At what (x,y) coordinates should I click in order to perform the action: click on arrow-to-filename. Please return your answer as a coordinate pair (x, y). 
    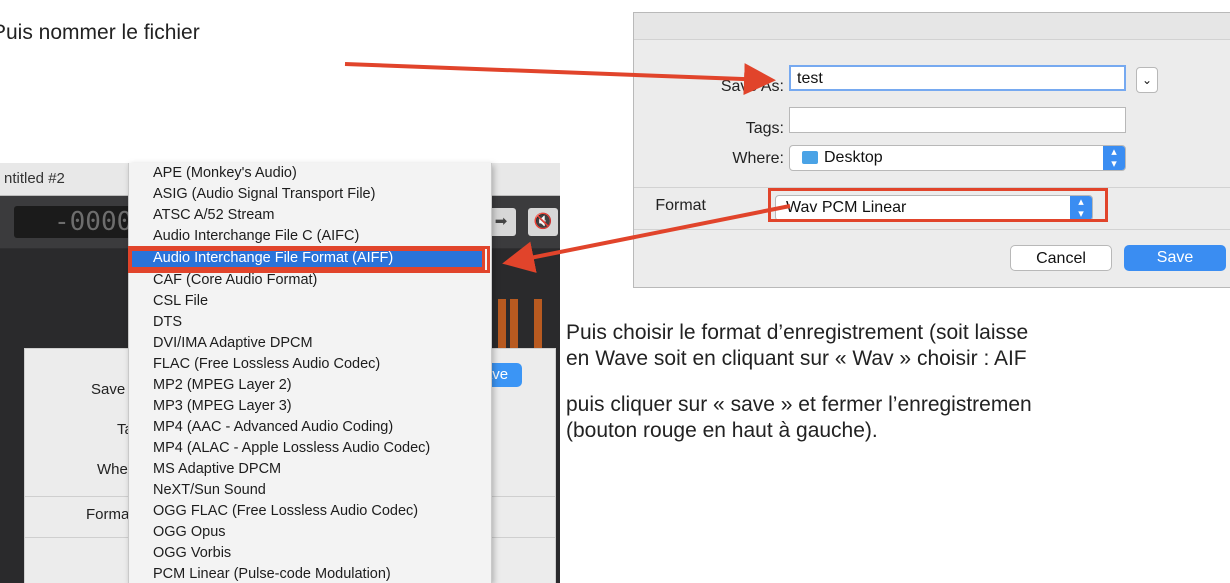
    Looking at the image, I should click on (560, 79).